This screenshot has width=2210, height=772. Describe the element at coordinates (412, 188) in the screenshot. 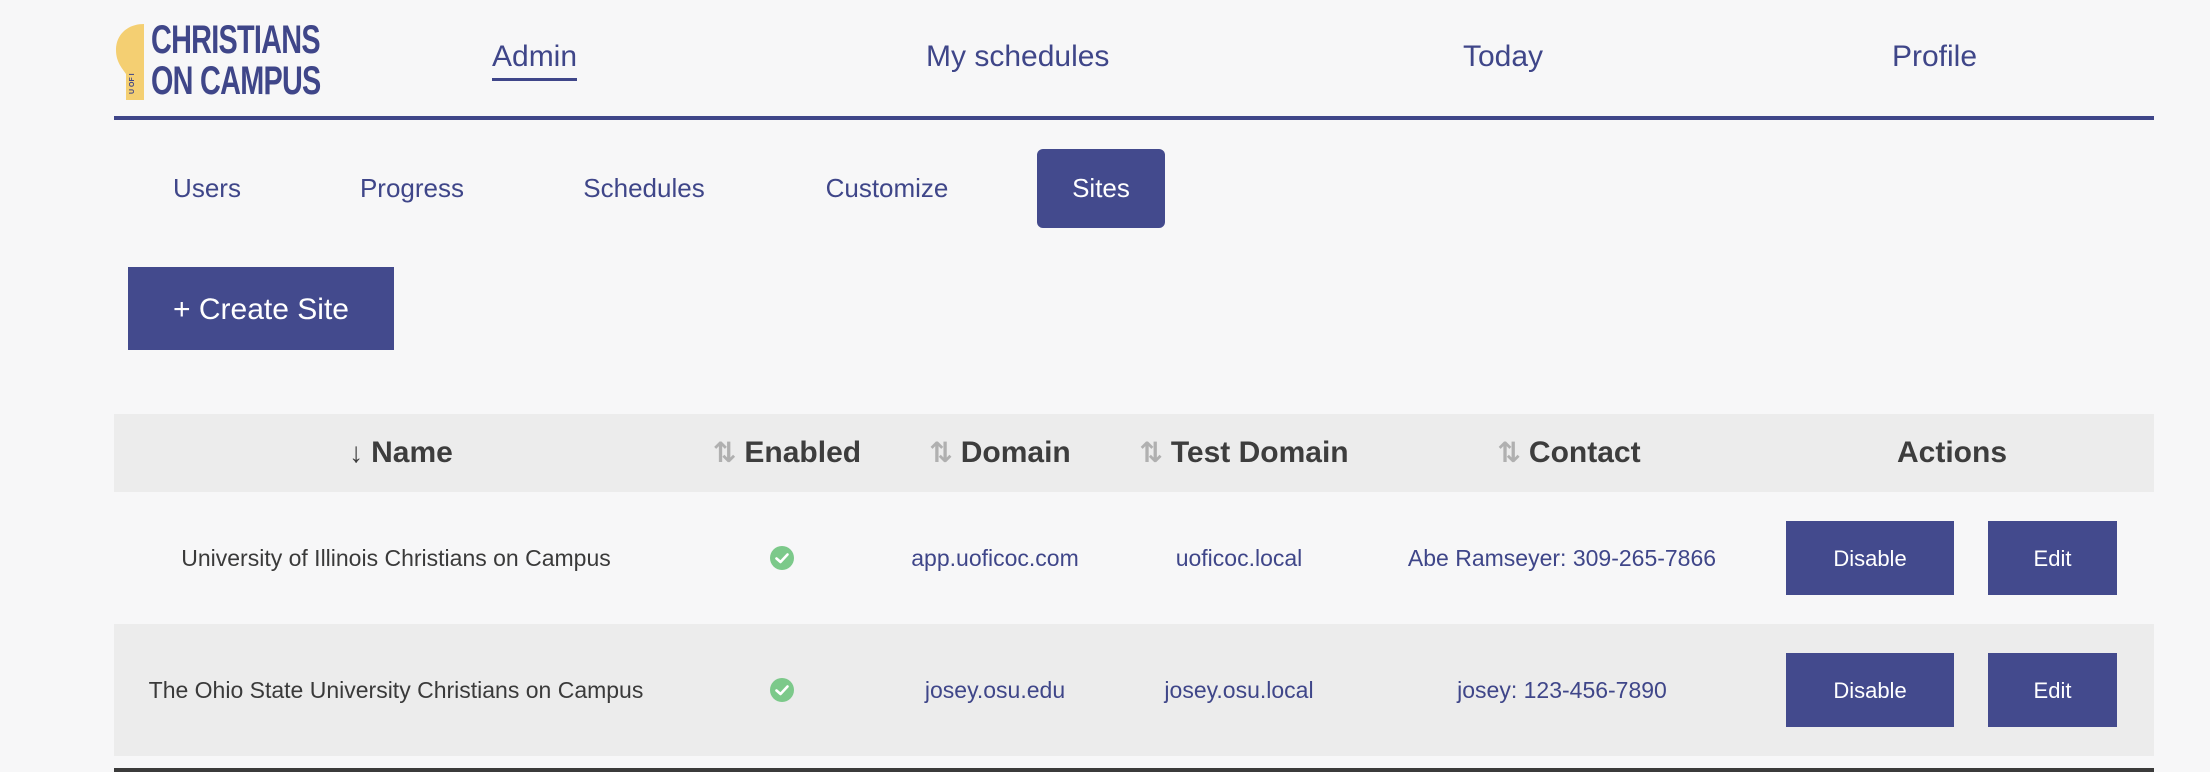

I see `tab-progress: Progress` at that location.